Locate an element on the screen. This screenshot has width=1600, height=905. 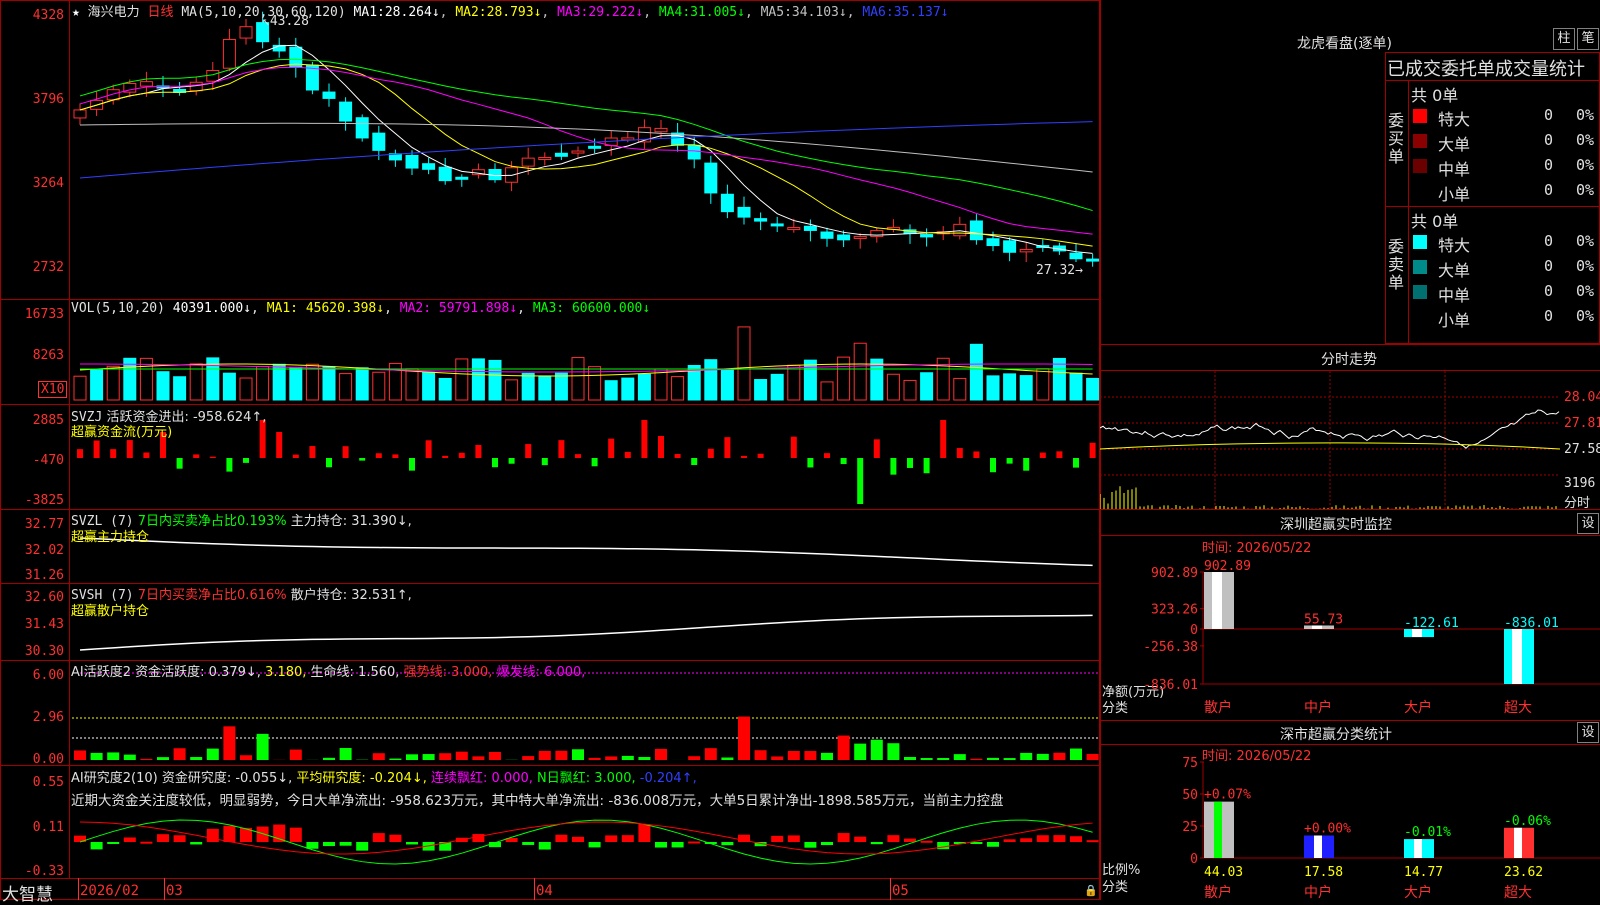
classify-settings-button: 设 is located at coordinates (1588, 732).